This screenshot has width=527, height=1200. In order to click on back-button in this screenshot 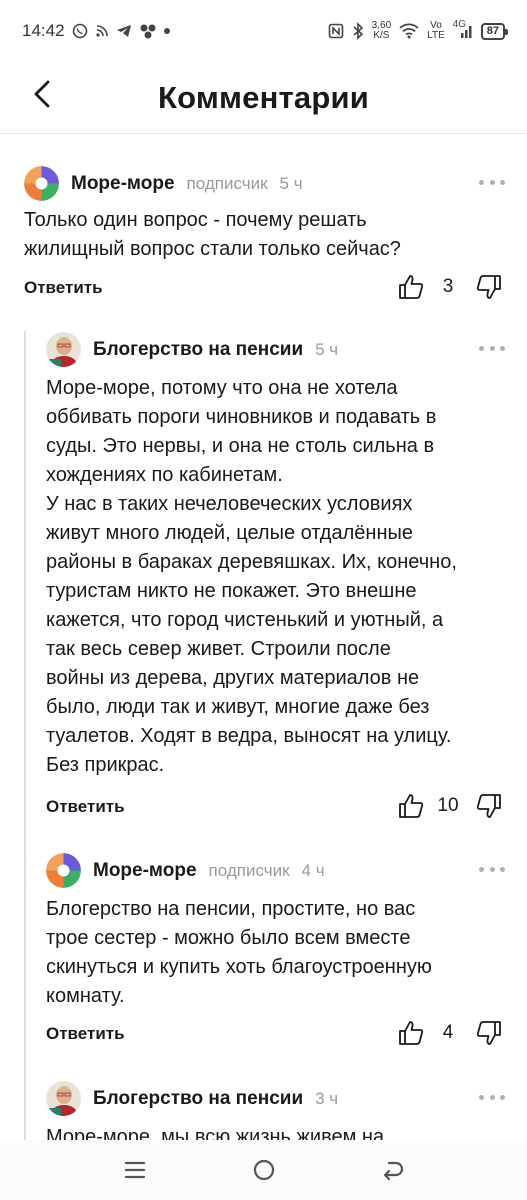, I will do `click(42, 96)`.